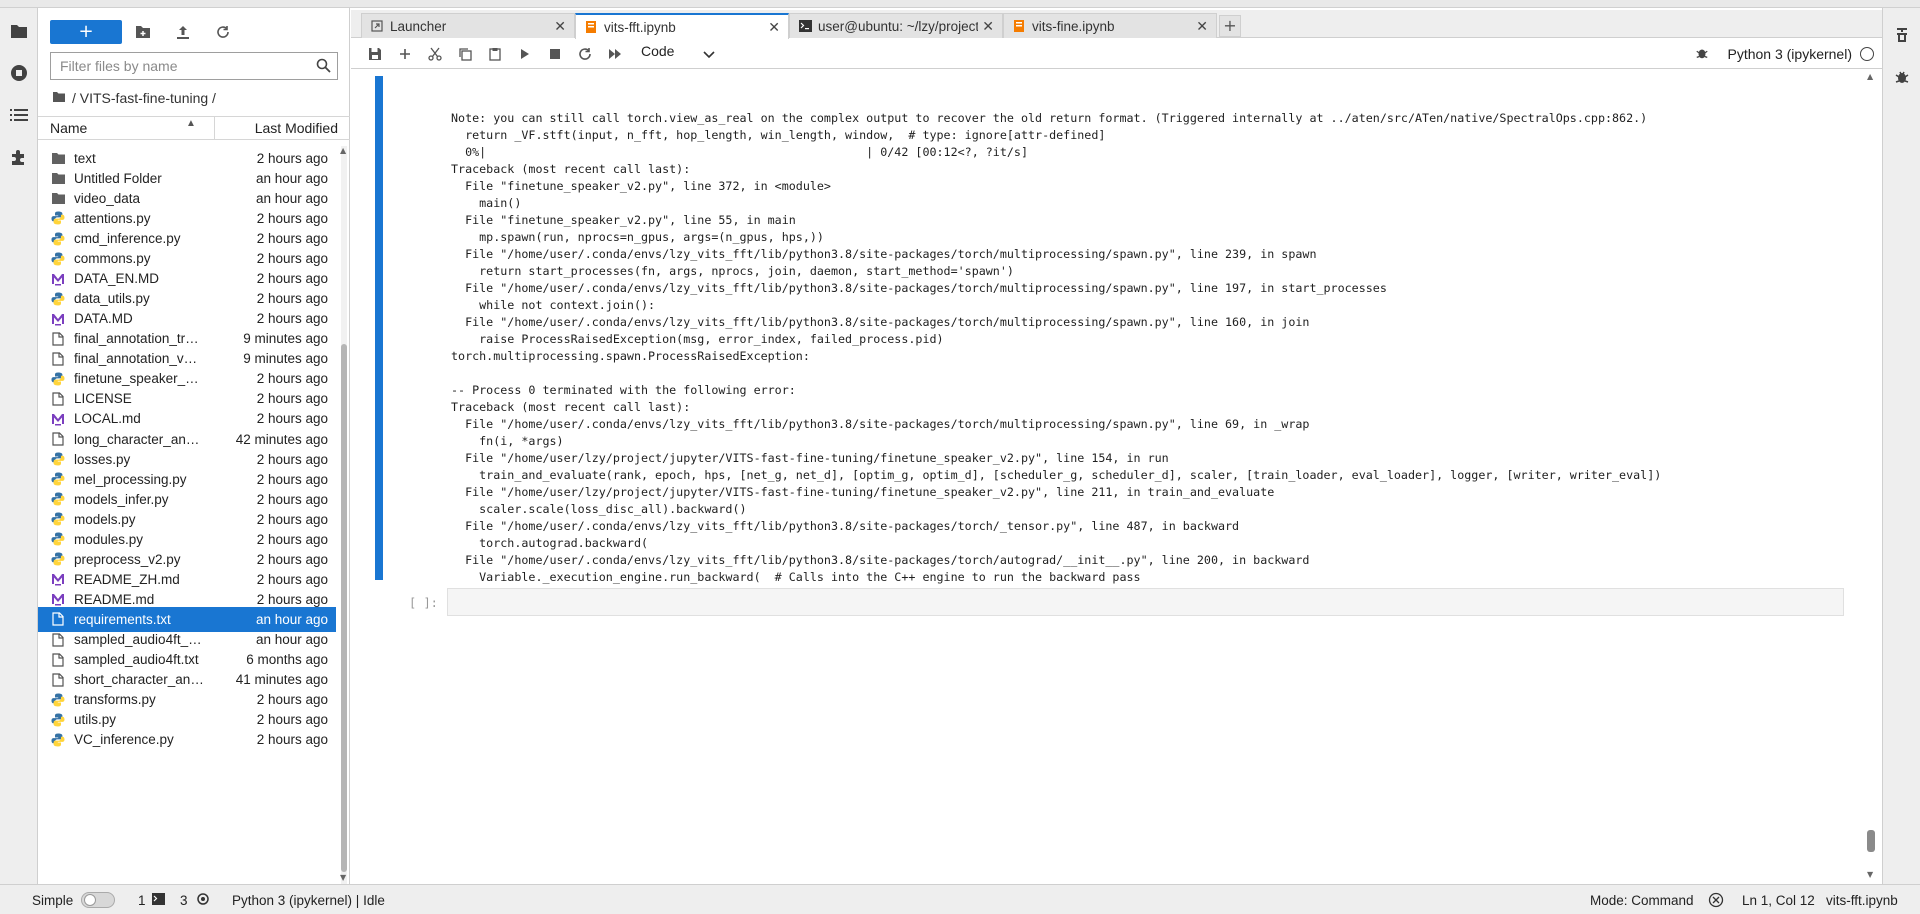 This screenshot has width=1920, height=914. I want to click on file-name: VC_inference.py, so click(124, 740).